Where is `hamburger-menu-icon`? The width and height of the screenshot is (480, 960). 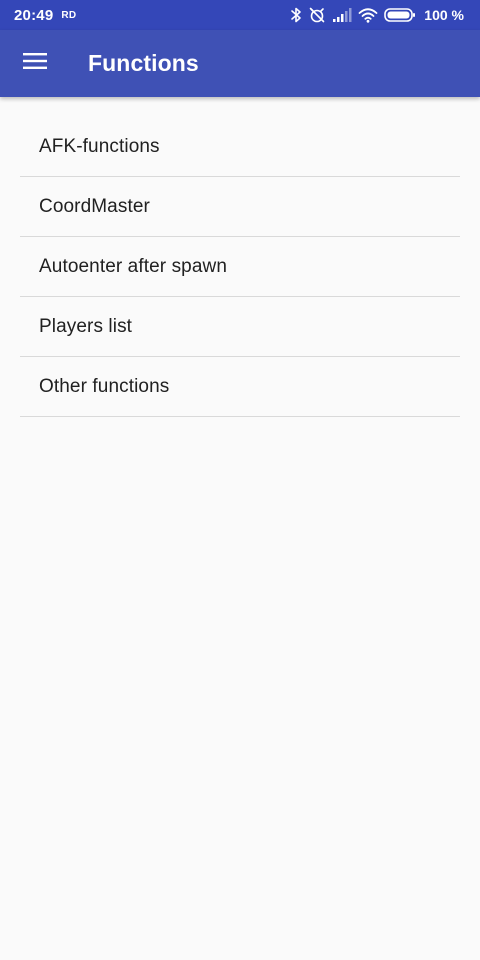
hamburger-menu-icon is located at coordinates (35, 63).